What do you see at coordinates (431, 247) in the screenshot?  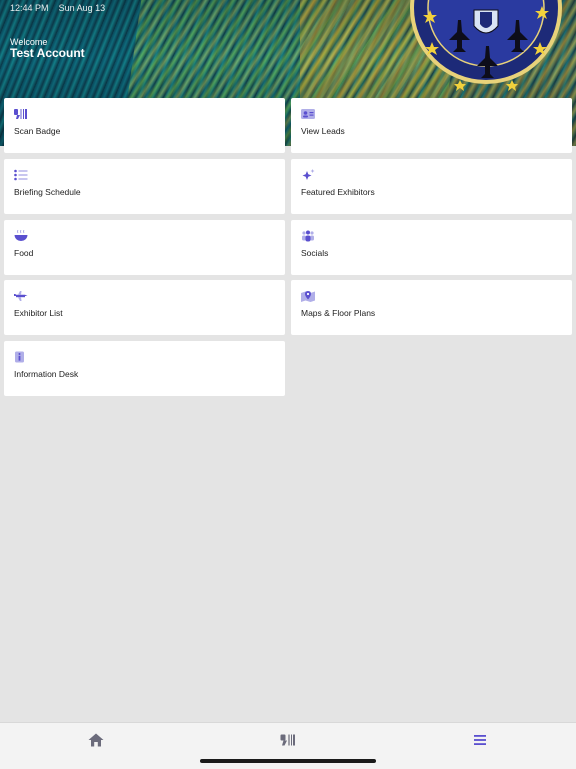 I see `menu-card-socials: Socials` at bounding box center [431, 247].